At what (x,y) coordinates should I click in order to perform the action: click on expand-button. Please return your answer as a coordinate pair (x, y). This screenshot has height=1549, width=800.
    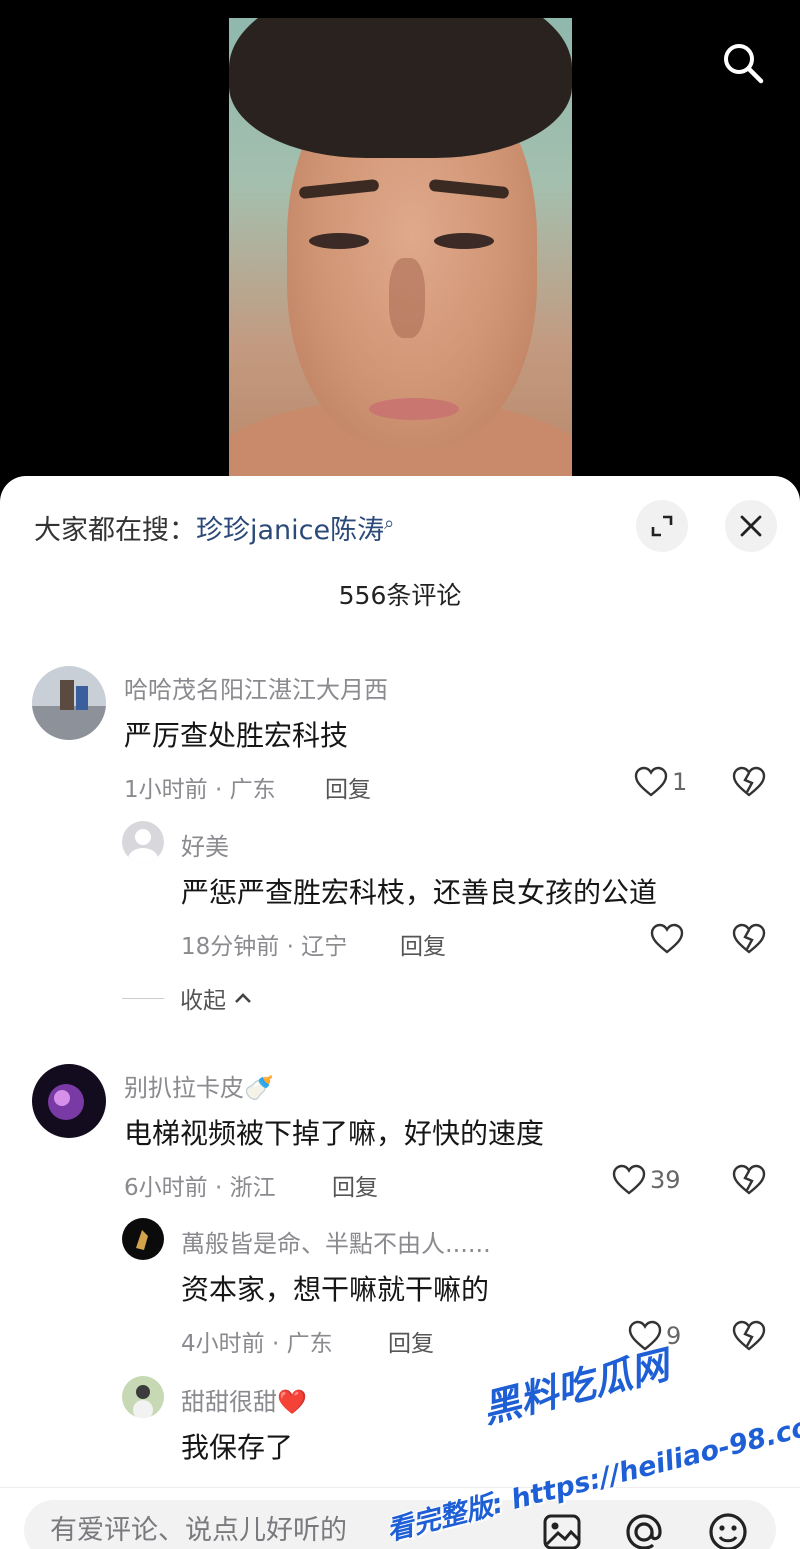
    Looking at the image, I should click on (662, 526).